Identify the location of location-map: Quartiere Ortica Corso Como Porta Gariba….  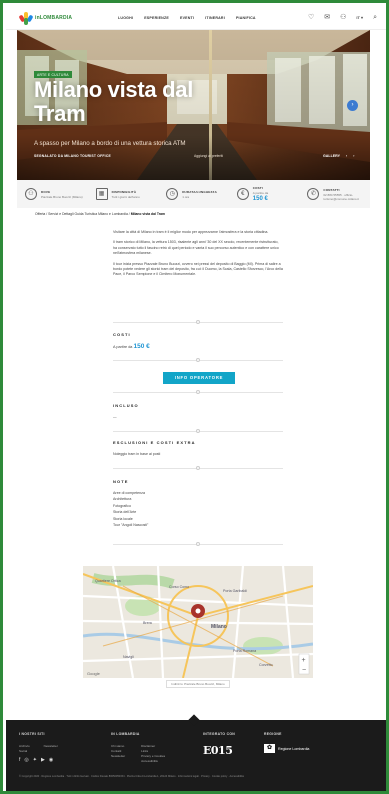
(198, 622).